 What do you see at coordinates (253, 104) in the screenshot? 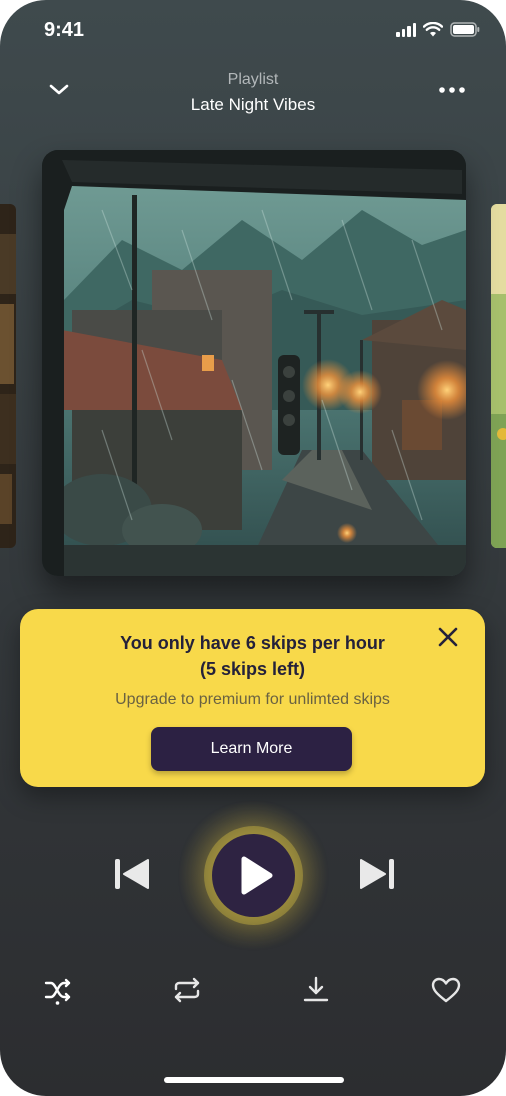
I see `playlist-title: Late Night Vibes` at bounding box center [253, 104].